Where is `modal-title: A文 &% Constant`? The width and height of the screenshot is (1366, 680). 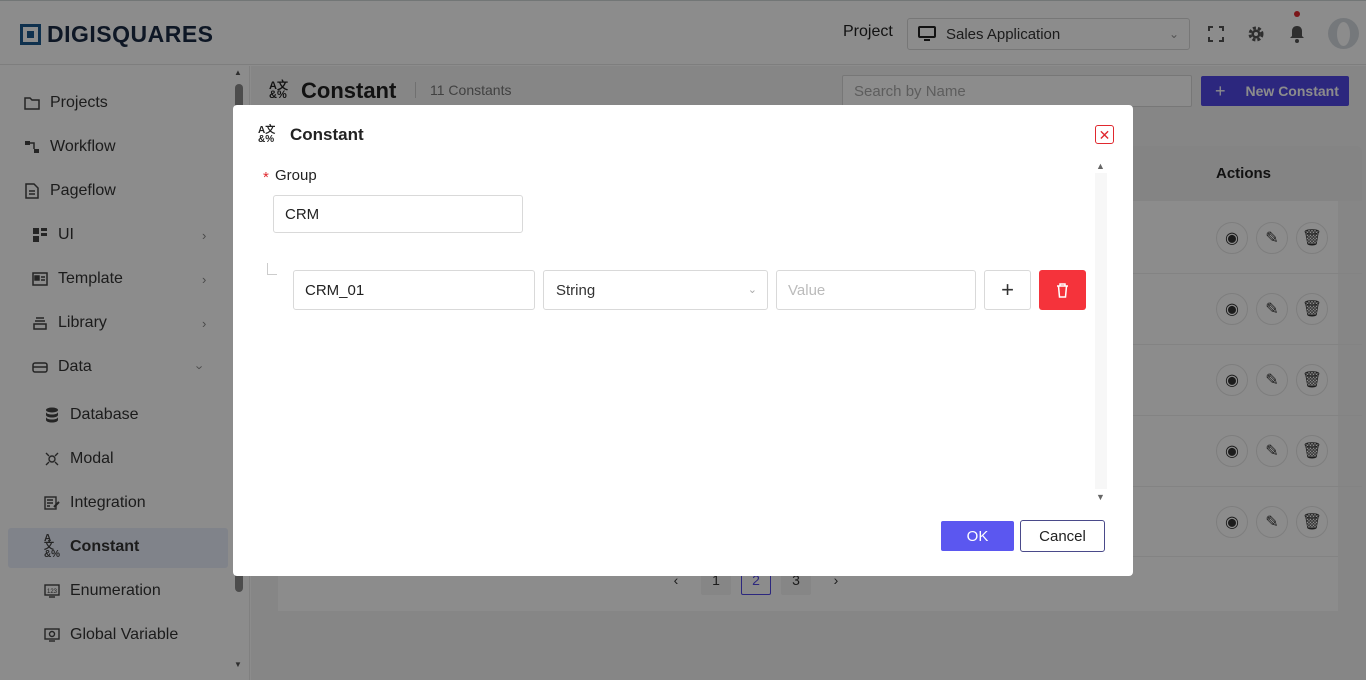 modal-title: A文 &% Constant is located at coordinates (311, 135).